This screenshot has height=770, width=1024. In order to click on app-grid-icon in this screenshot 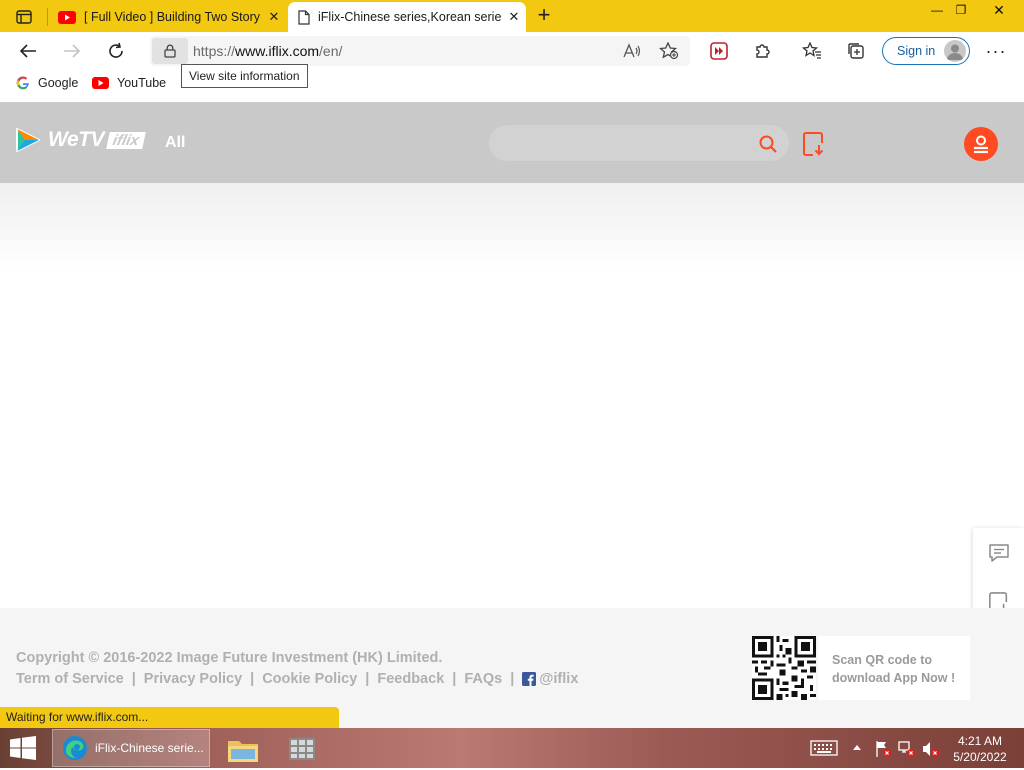, I will do `click(302, 749)`.